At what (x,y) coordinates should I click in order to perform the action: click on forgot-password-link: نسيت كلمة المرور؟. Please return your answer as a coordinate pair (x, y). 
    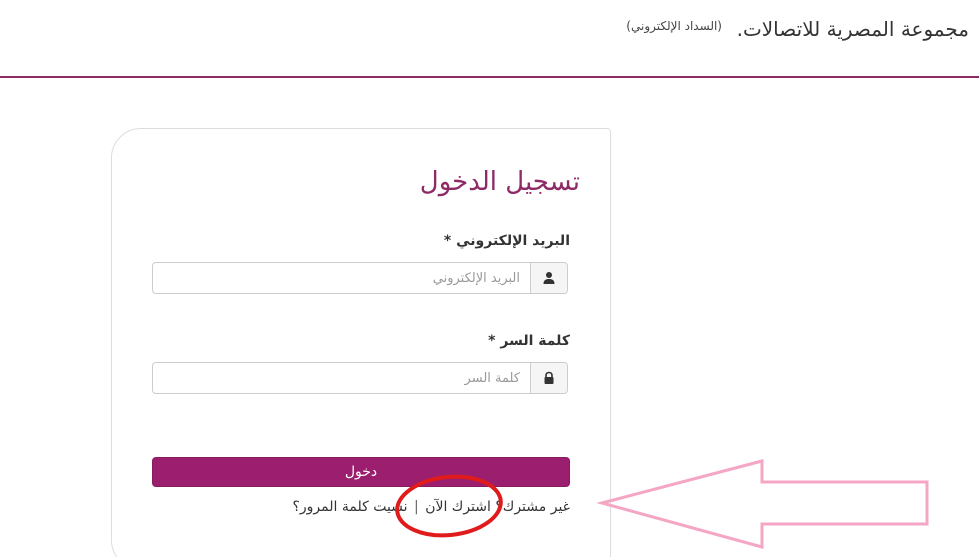
    Looking at the image, I should click on (349, 507).